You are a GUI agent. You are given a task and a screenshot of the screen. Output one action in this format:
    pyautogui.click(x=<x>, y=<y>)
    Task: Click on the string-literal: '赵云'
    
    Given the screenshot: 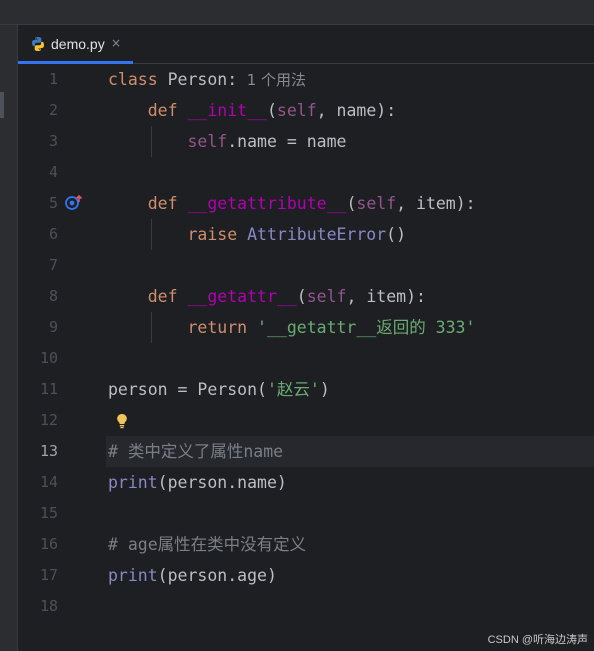 What is the action you would take?
    pyautogui.click(x=293, y=389)
    